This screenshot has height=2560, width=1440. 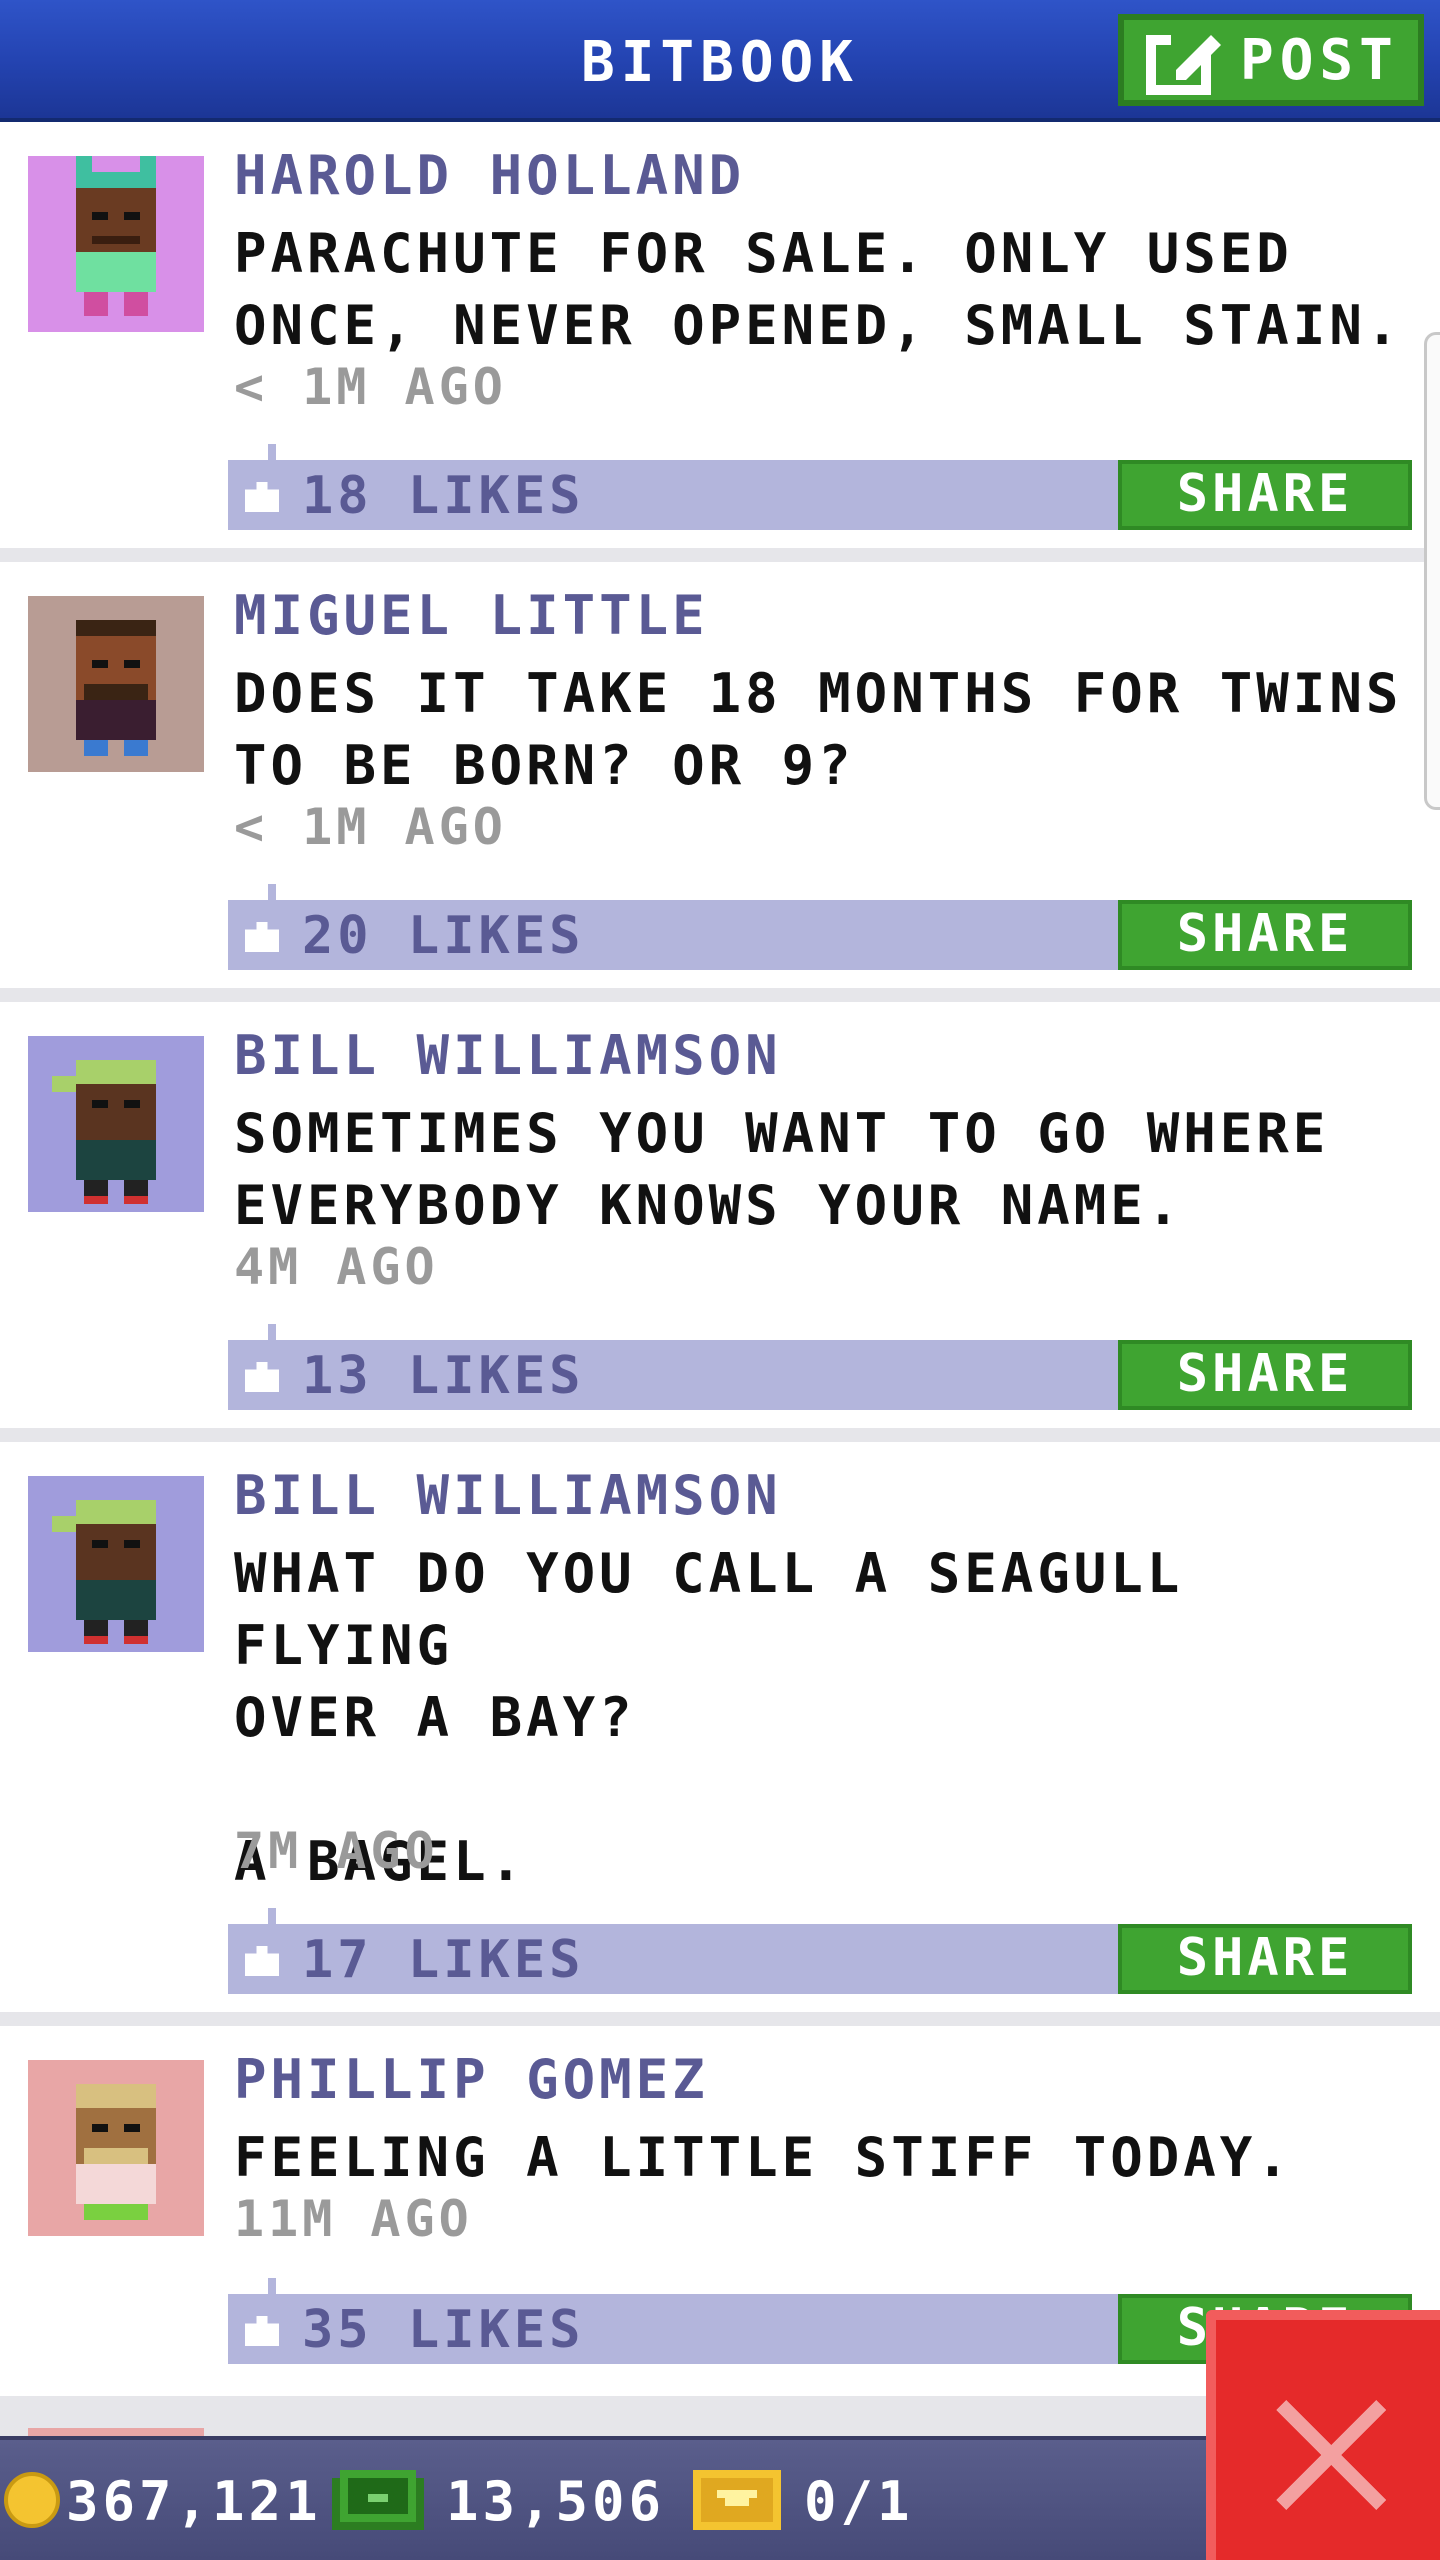 What do you see at coordinates (336, 1851) in the screenshot?
I see `post-time: 7M AGO` at bounding box center [336, 1851].